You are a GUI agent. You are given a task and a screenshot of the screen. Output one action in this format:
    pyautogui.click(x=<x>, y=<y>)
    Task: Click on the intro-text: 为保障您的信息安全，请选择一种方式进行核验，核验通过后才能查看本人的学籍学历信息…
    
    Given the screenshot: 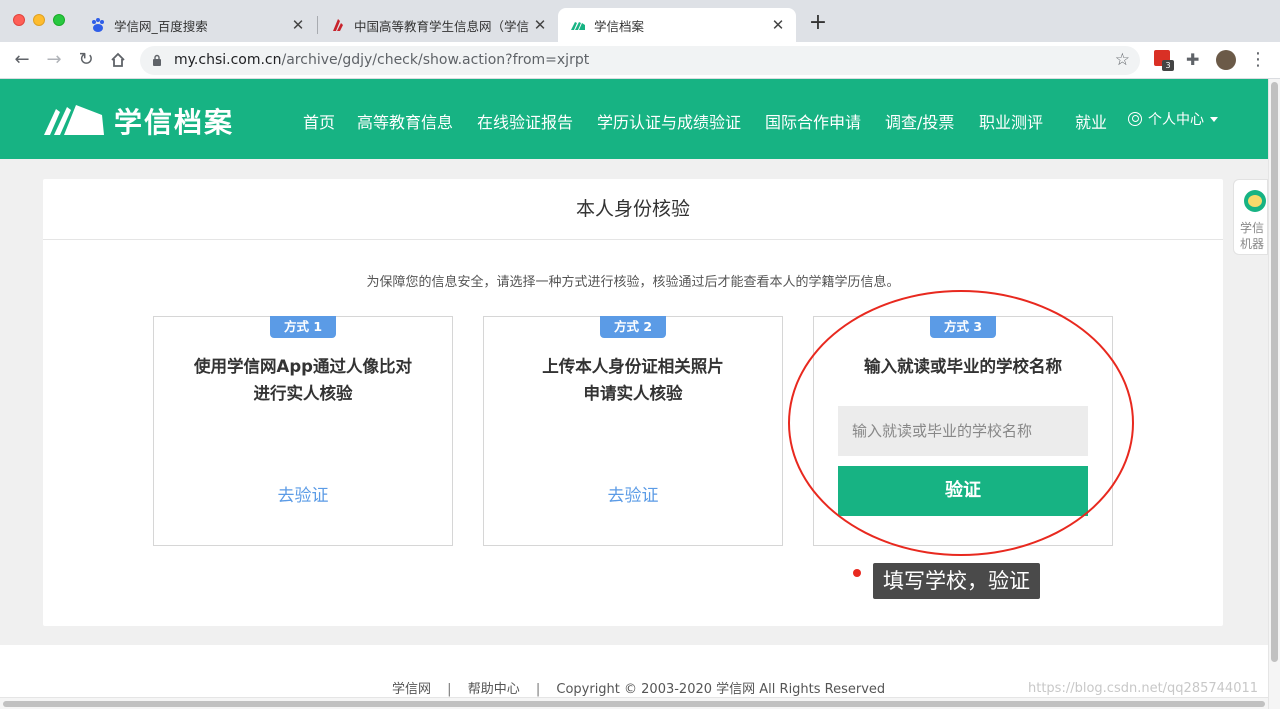 What is the action you would take?
    pyautogui.click(x=633, y=282)
    